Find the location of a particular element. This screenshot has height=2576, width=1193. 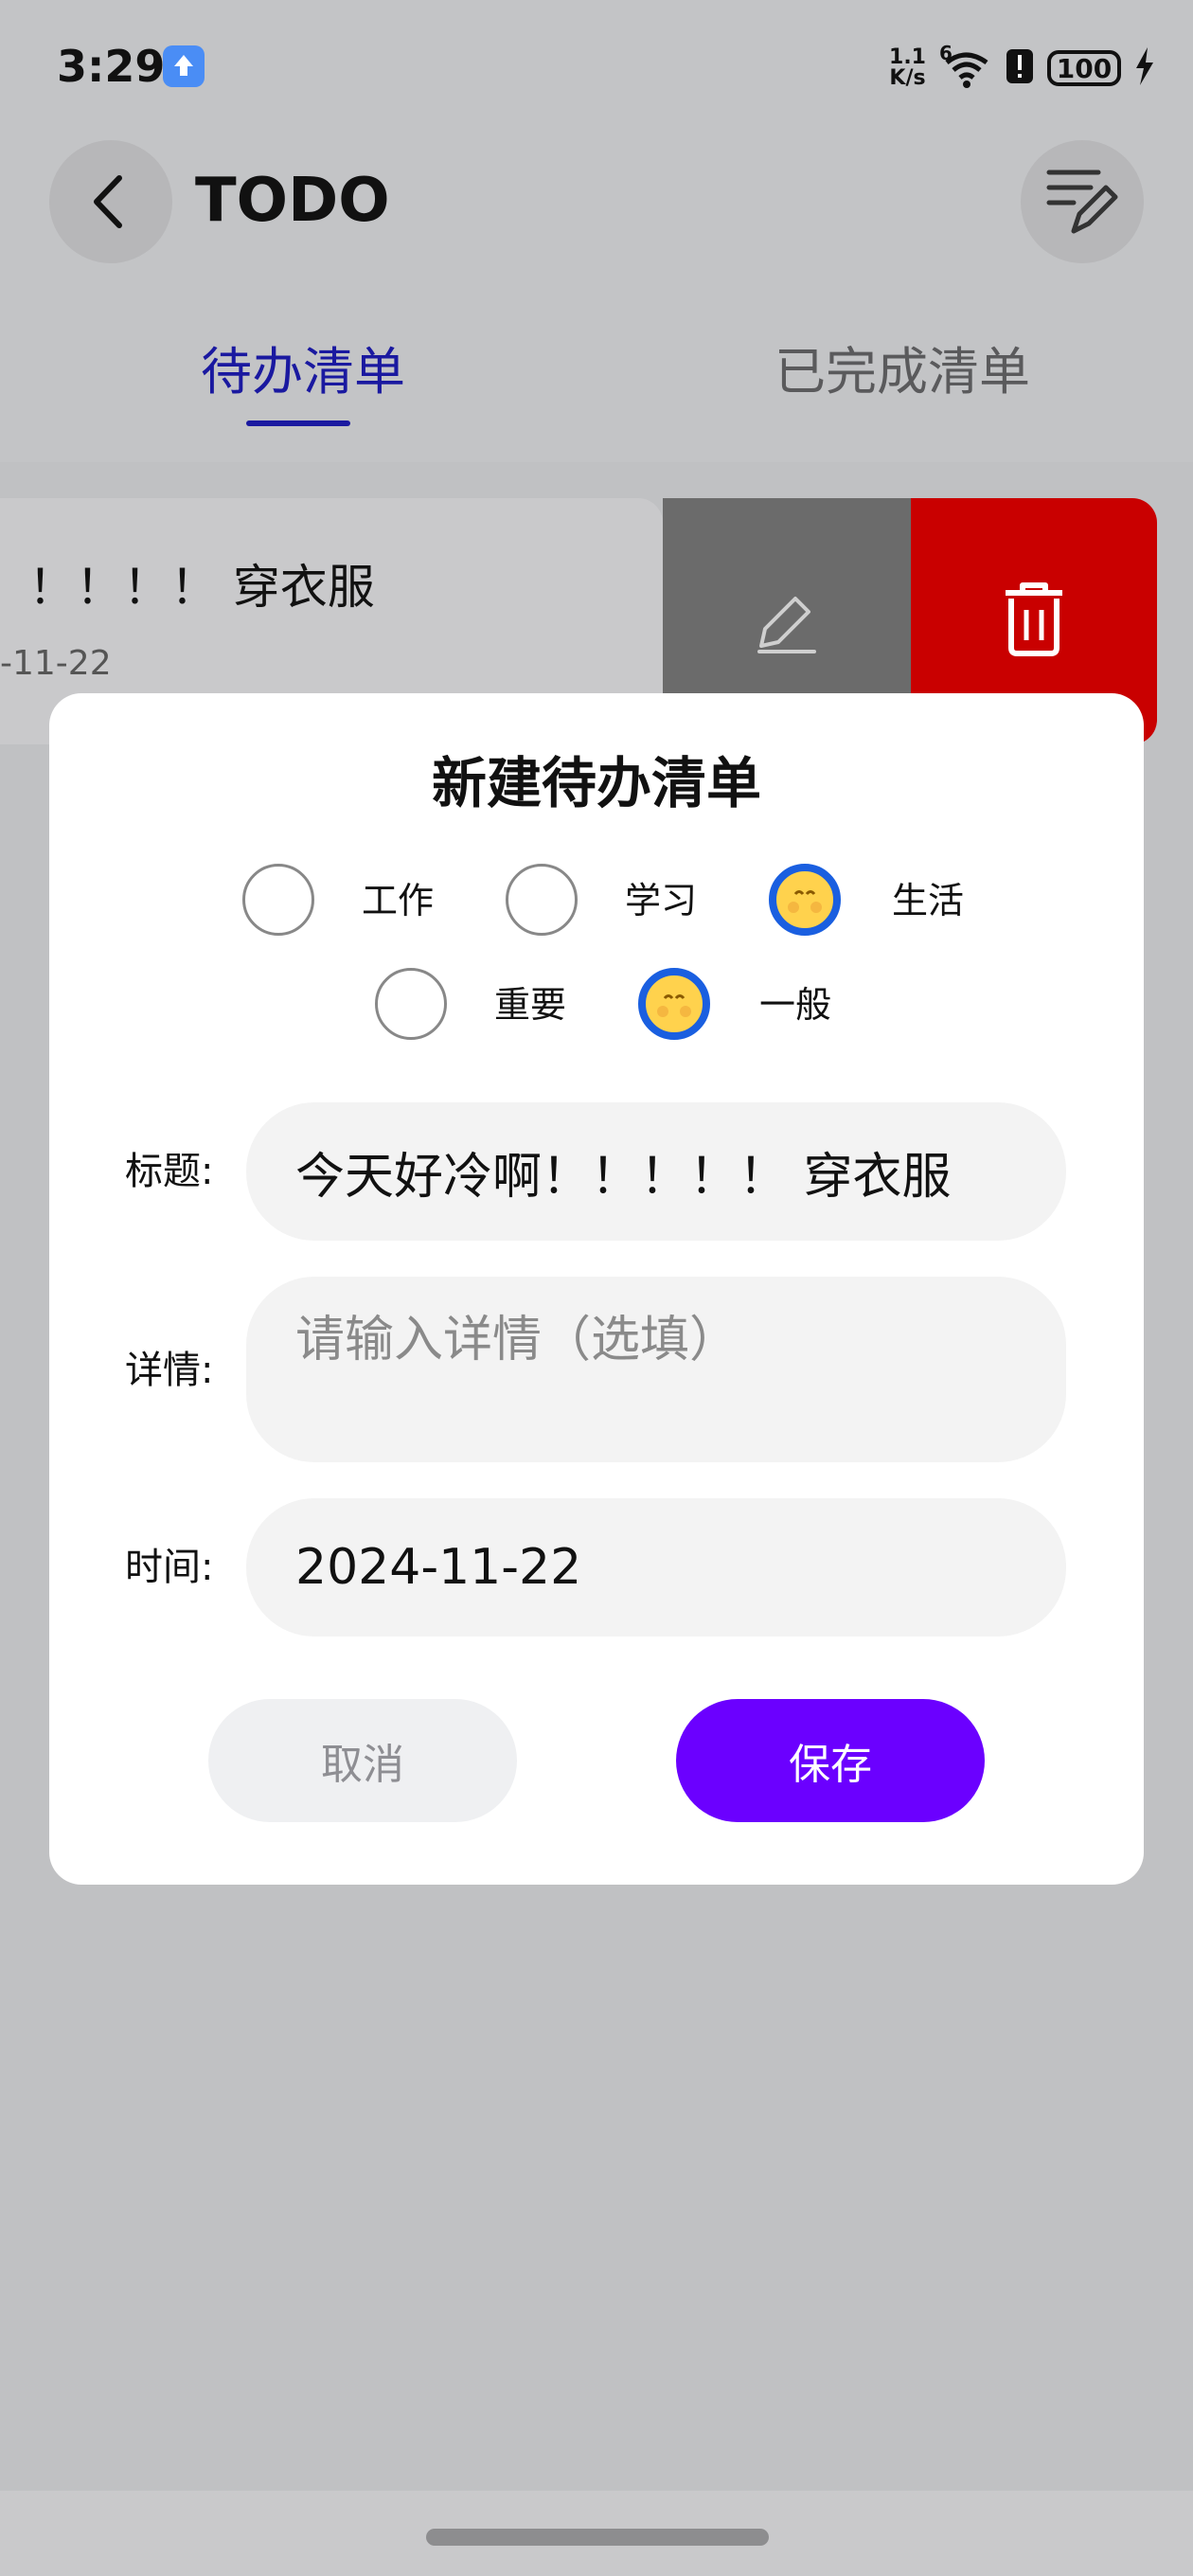

radio-work is located at coordinates (278, 900).